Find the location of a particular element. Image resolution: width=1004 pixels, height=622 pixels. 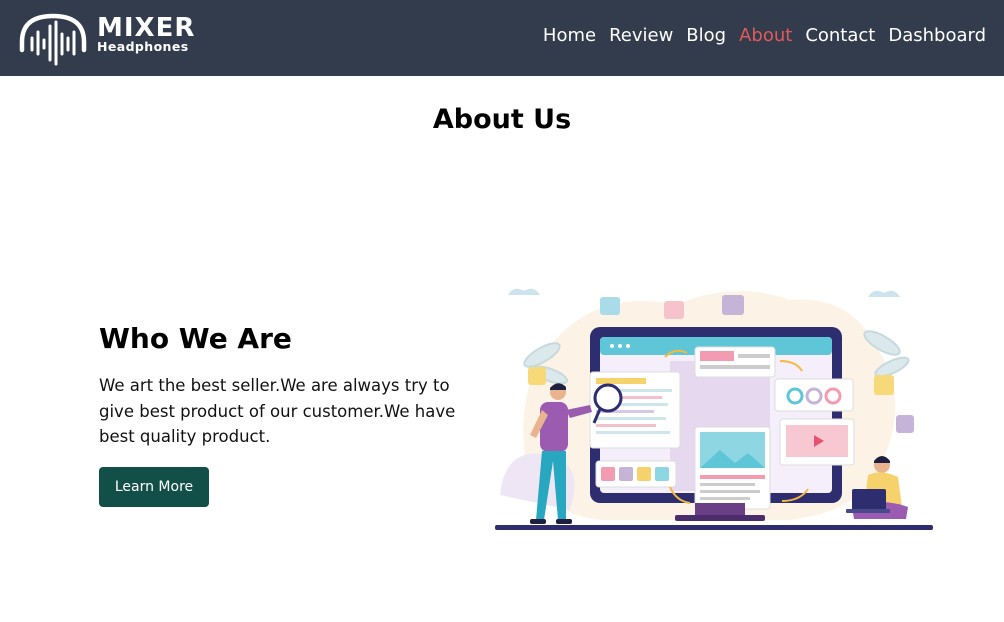

brand-logo-link: MIXER Headphones is located at coordinates (113, 38).